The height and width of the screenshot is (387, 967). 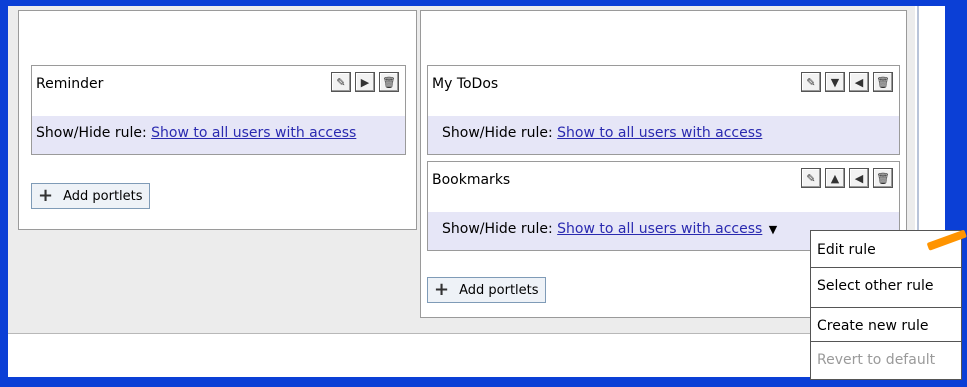 What do you see at coordinates (465, 84) in the screenshot?
I see `portlet-title: My ToDos` at bounding box center [465, 84].